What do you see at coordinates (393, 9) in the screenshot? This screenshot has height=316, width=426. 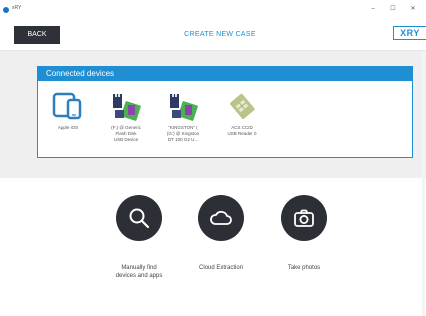 I see `maximize-button: ☐` at bounding box center [393, 9].